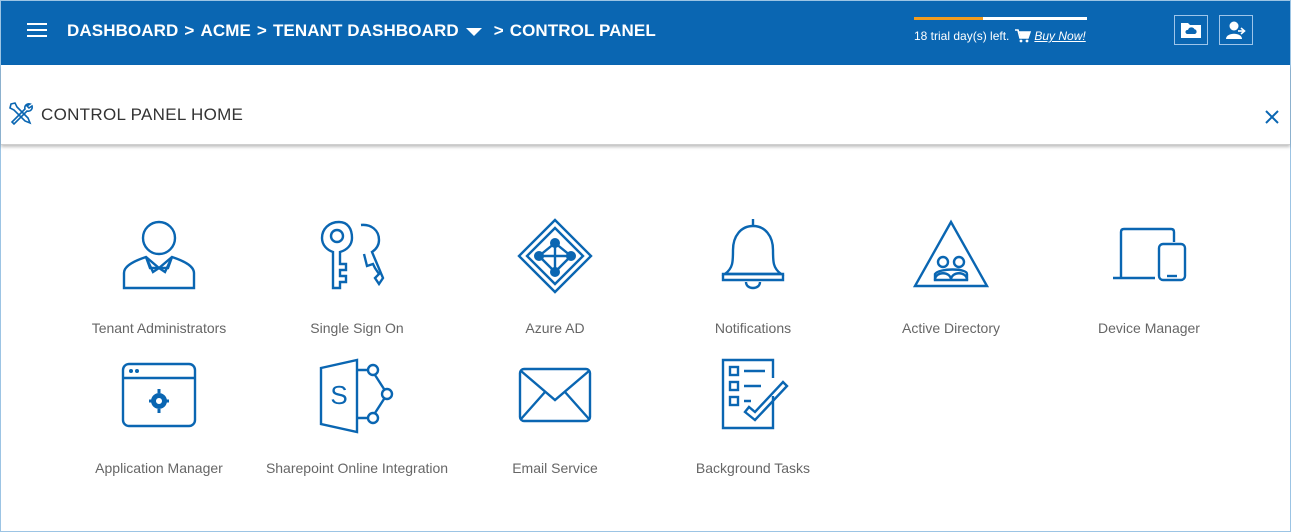  I want to click on tile-application-manager: Application Manager, so click(159, 418).